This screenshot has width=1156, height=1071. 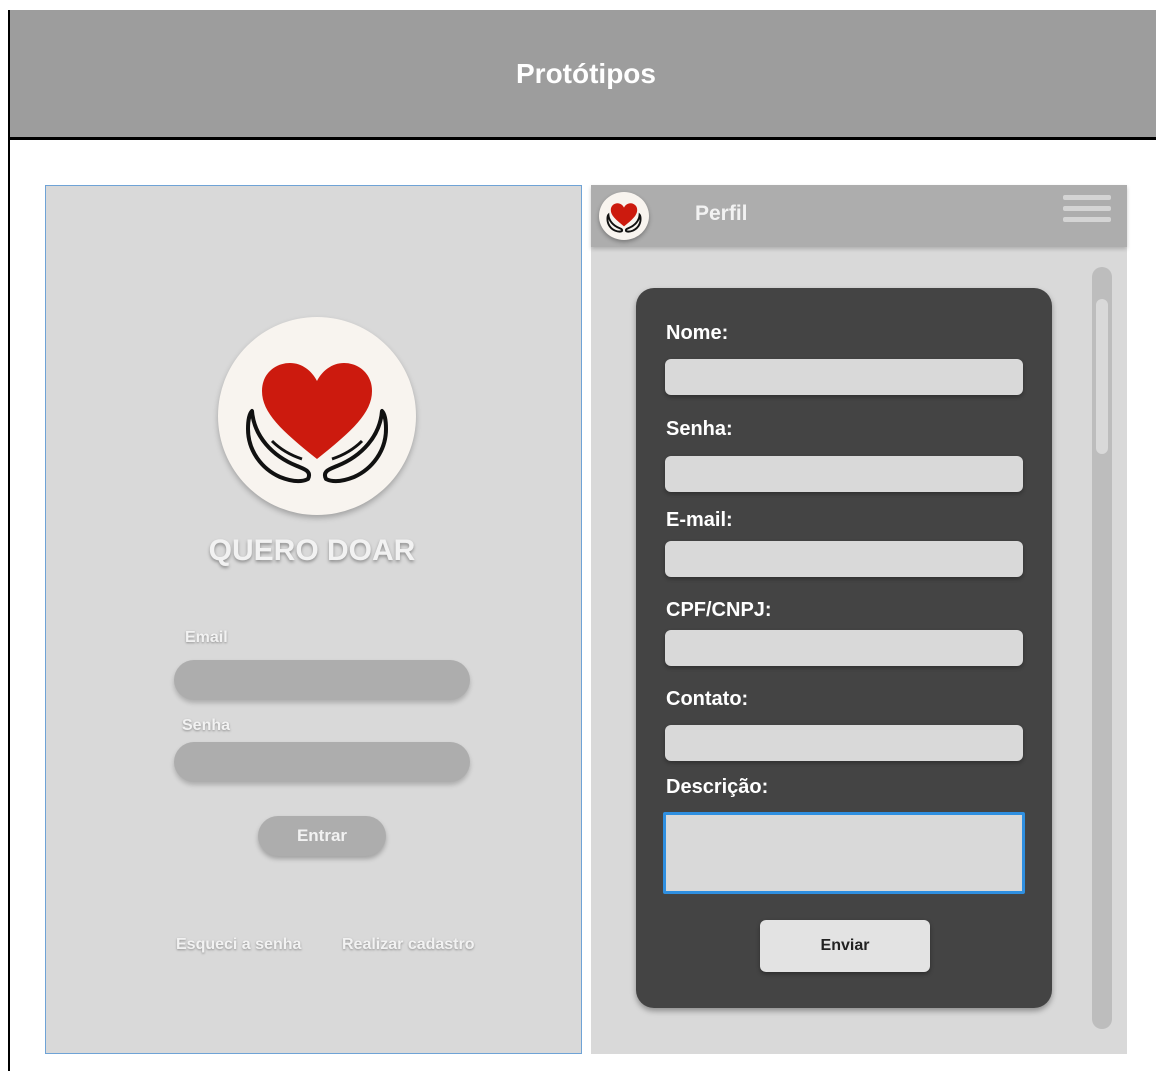 I want to click on register-link: Realizar cadastro, so click(x=408, y=945).